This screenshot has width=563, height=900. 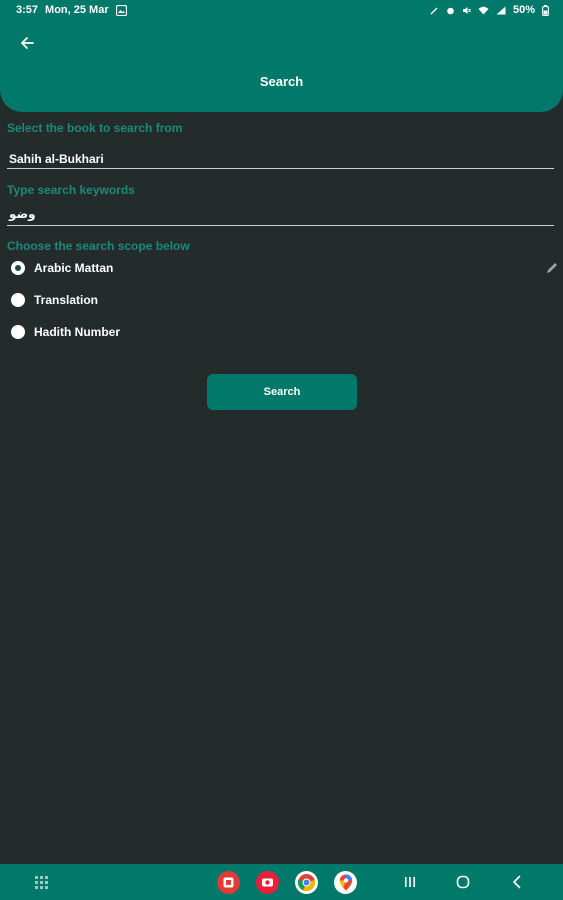 What do you see at coordinates (121, 10) in the screenshot?
I see `gallery-notification-icon` at bounding box center [121, 10].